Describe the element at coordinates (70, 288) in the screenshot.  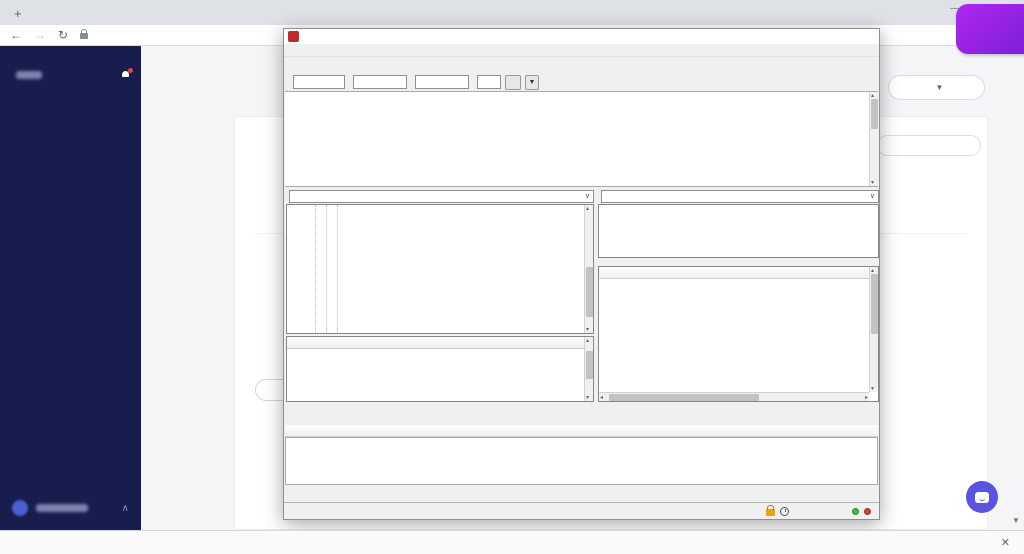
I see `kinsta-sidebar: ∧` at that location.